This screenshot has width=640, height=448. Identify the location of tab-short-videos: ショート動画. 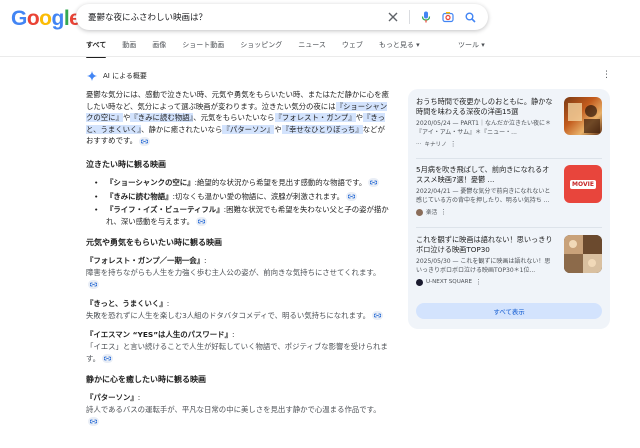
(203, 45).